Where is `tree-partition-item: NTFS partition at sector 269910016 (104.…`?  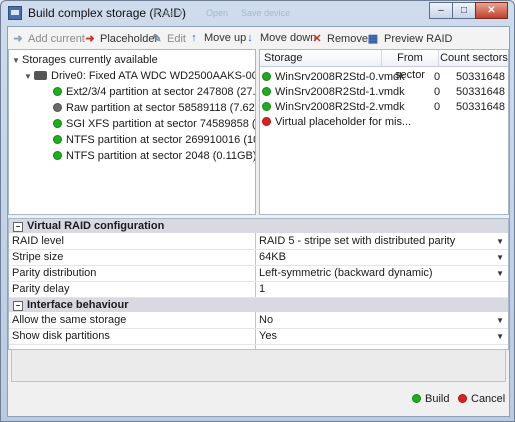
tree-partition-item: NTFS partition at sector 269910016 (104.… is located at coordinates (154, 140).